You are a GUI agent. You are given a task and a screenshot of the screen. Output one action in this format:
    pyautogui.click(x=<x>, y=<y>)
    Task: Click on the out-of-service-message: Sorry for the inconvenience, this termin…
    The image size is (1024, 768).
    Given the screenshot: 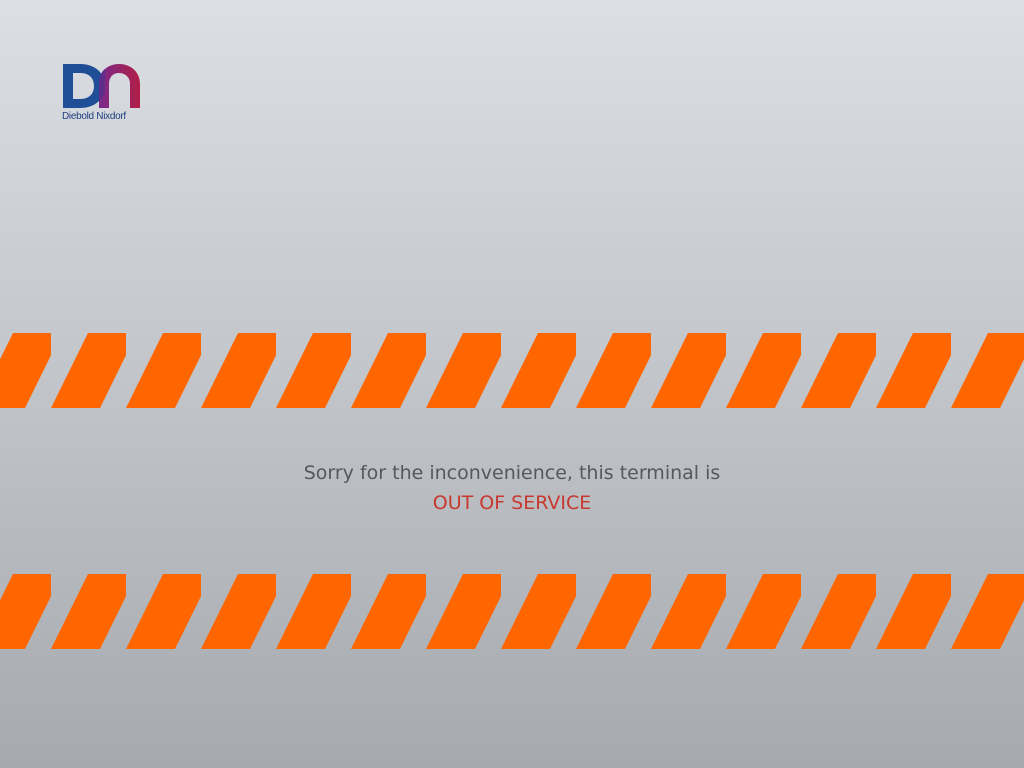 What is the action you would take?
    pyautogui.click(x=512, y=488)
    